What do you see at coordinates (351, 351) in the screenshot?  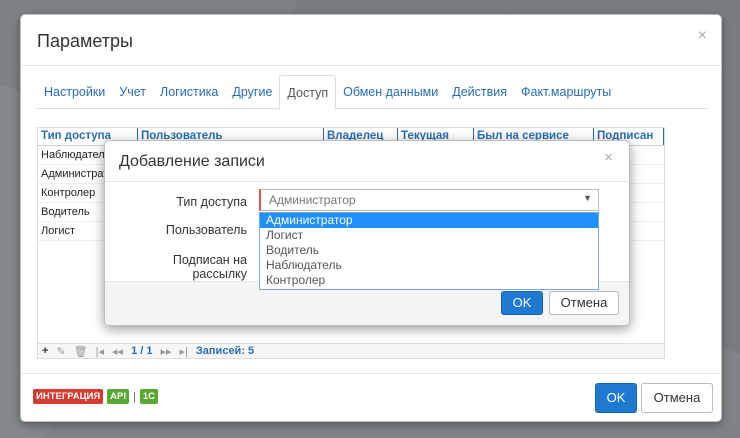 I see `grid-pager: + ✎ 🗑 |◂ ◂◂ 1 / 1 ▸▸ ▸| Записей: 5` at bounding box center [351, 351].